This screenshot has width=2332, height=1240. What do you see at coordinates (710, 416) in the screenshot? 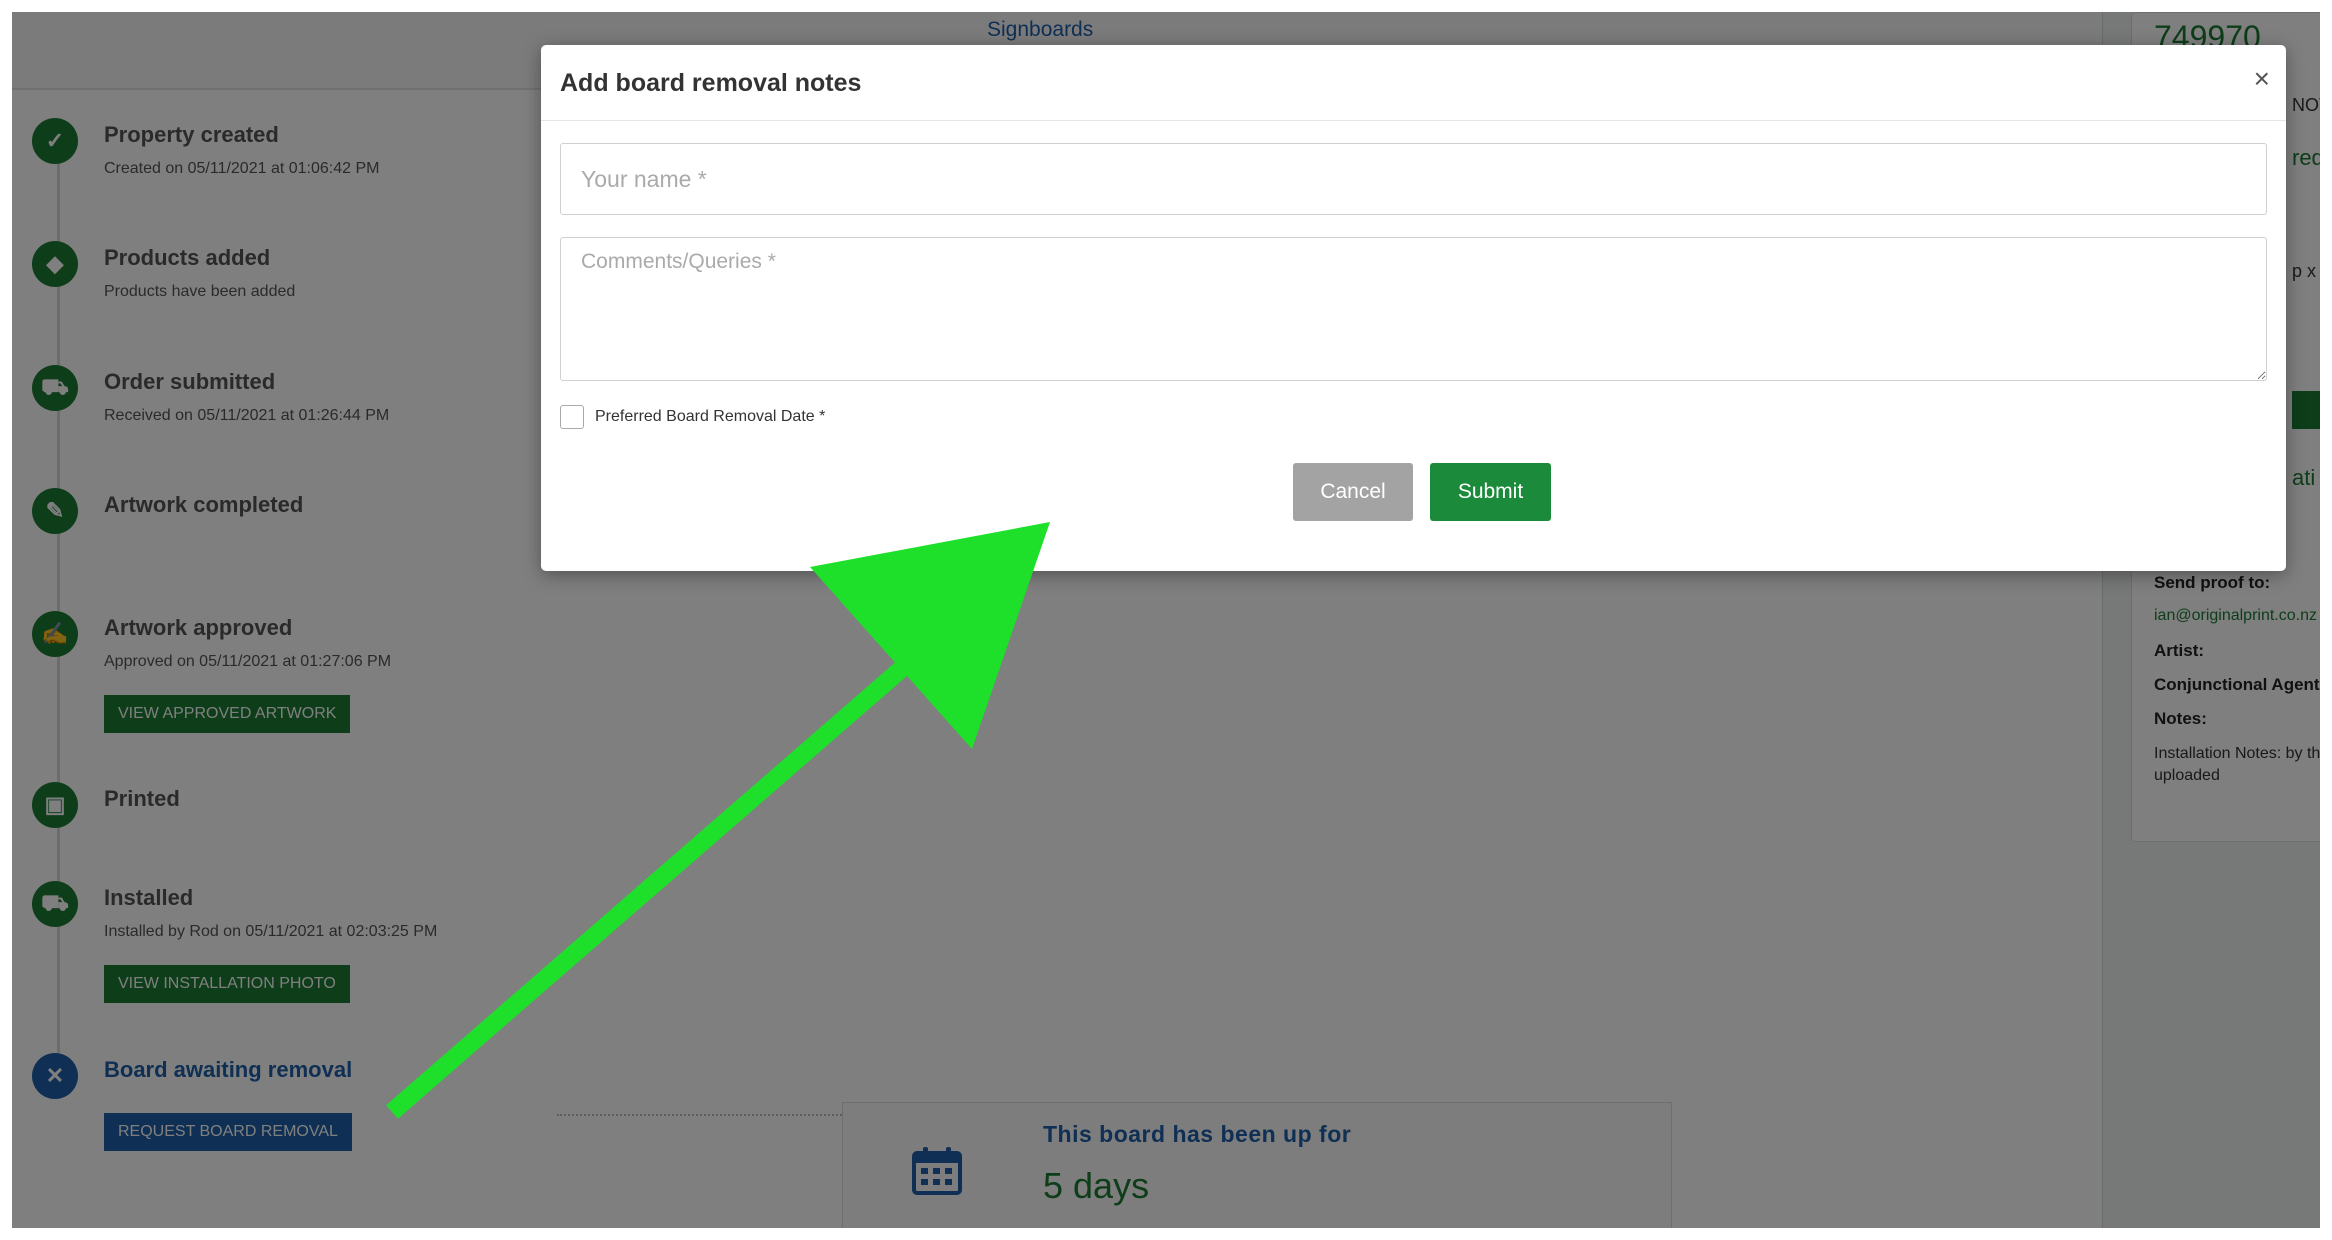
I see `removal-date-label: Preferred Board Removal Date *` at bounding box center [710, 416].